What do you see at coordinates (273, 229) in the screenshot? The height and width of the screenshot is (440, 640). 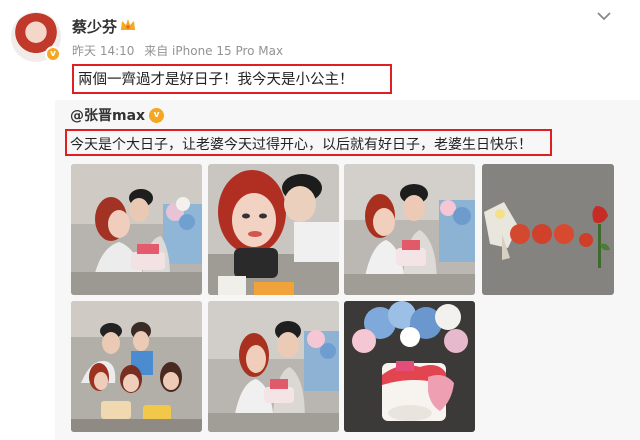 I see `photo-selfie-closeup` at bounding box center [273, 229].